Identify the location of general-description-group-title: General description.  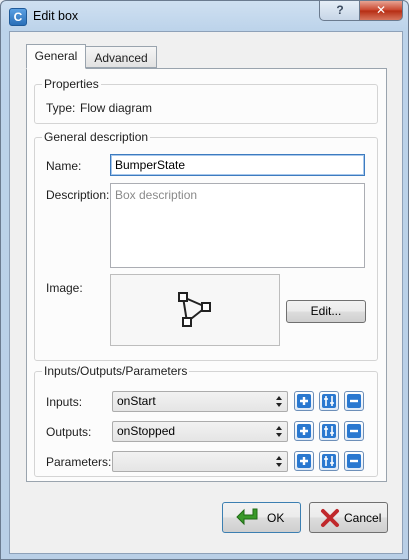
(96, 137).